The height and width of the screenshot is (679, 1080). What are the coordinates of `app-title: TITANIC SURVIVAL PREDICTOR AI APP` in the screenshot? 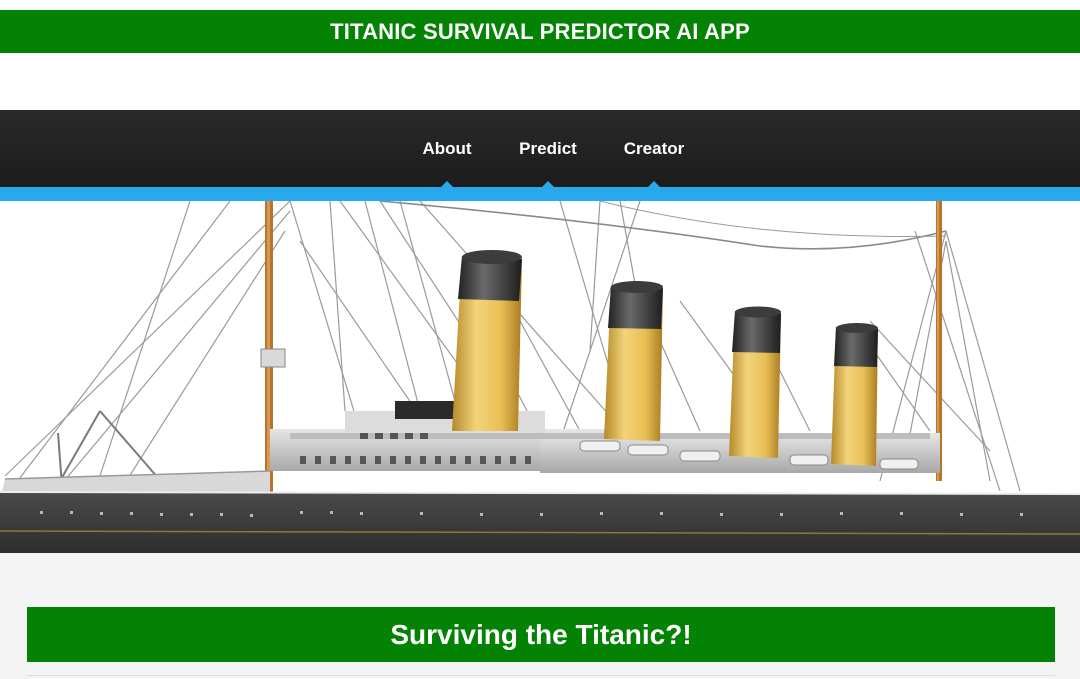 It's located at (540, 31).